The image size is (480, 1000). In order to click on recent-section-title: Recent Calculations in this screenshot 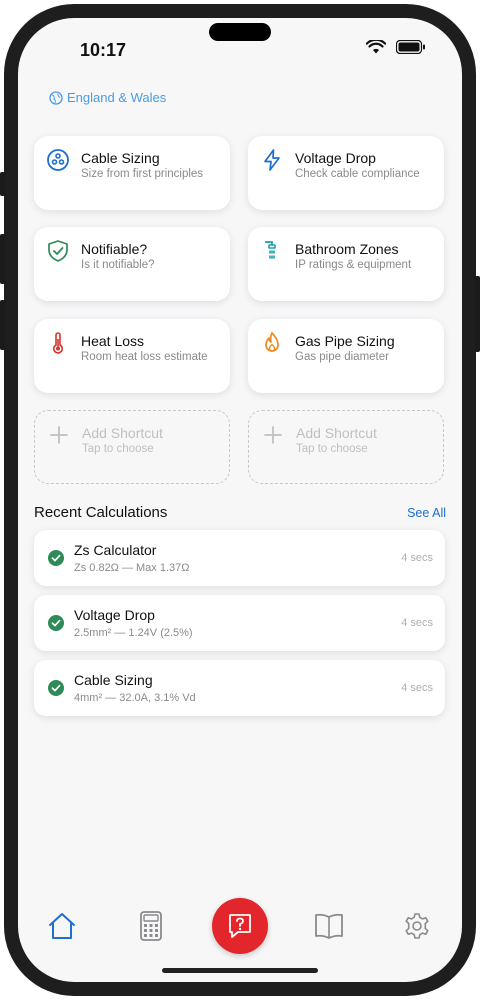, I will do `click(101, 512)`.